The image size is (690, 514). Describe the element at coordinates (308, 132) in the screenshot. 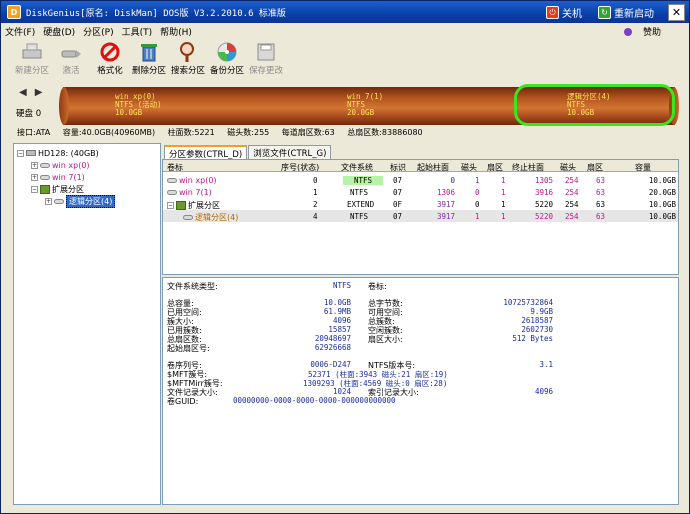

I see `info-sectors-per-track: 每道扇区数:63` at that location.